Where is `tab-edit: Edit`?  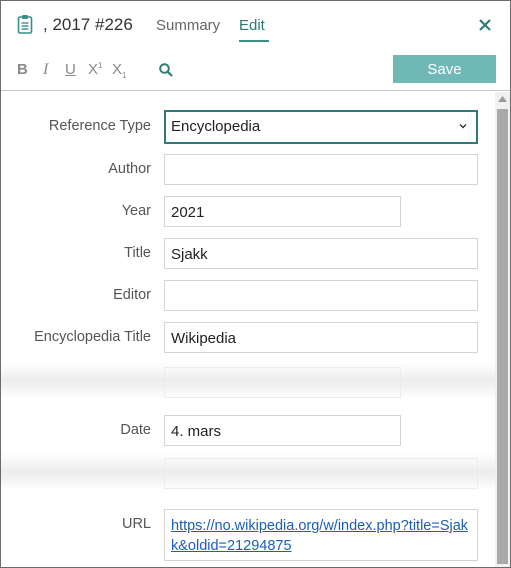
tab-edit: Edit is located at coordinates (252, 25).